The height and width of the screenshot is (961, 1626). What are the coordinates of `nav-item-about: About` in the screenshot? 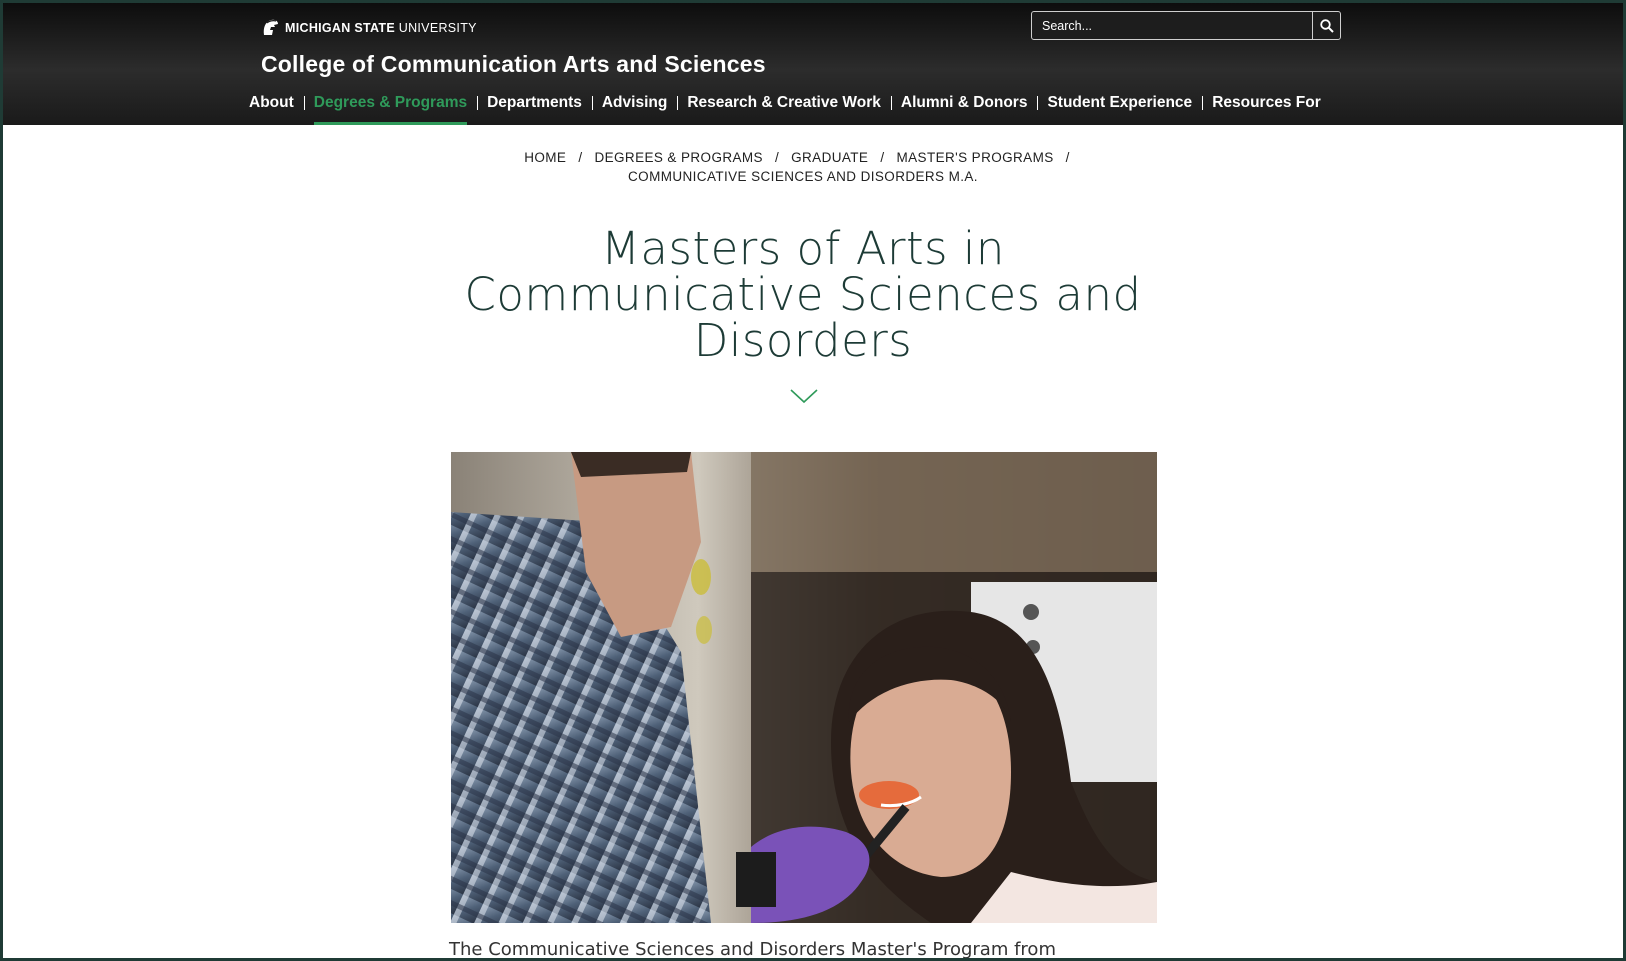 It's located at (276, 105).